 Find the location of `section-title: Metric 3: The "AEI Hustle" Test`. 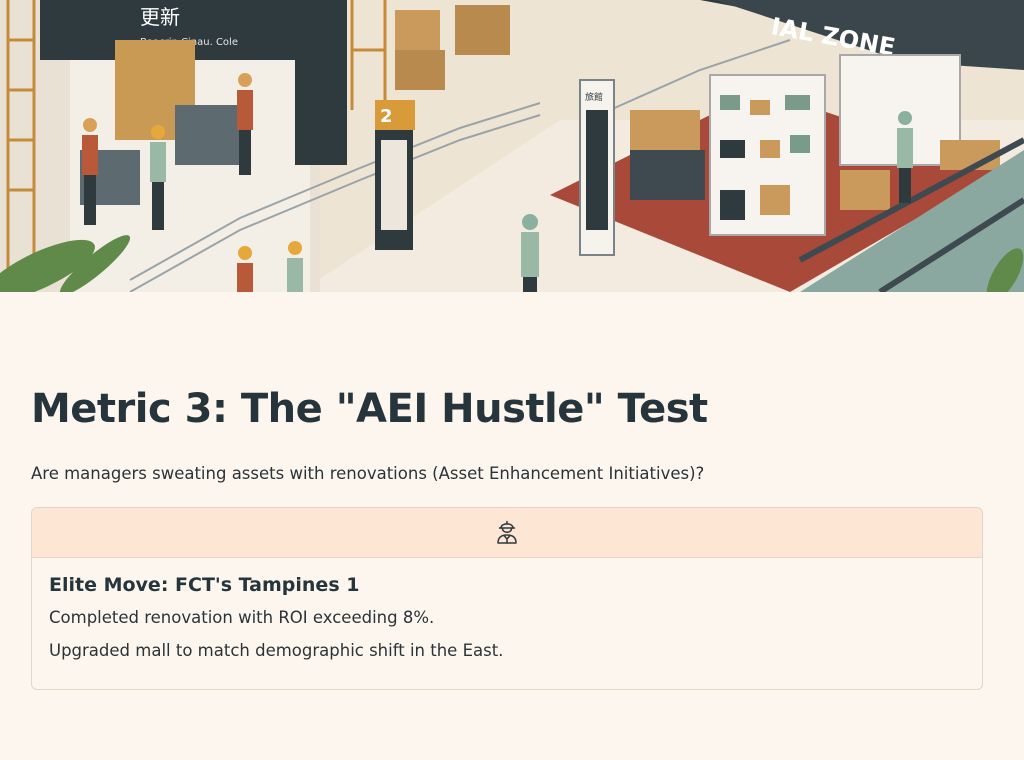

section-title: Metric 3: The "AEI Hustle" Test is located at coordinates (369, 409).